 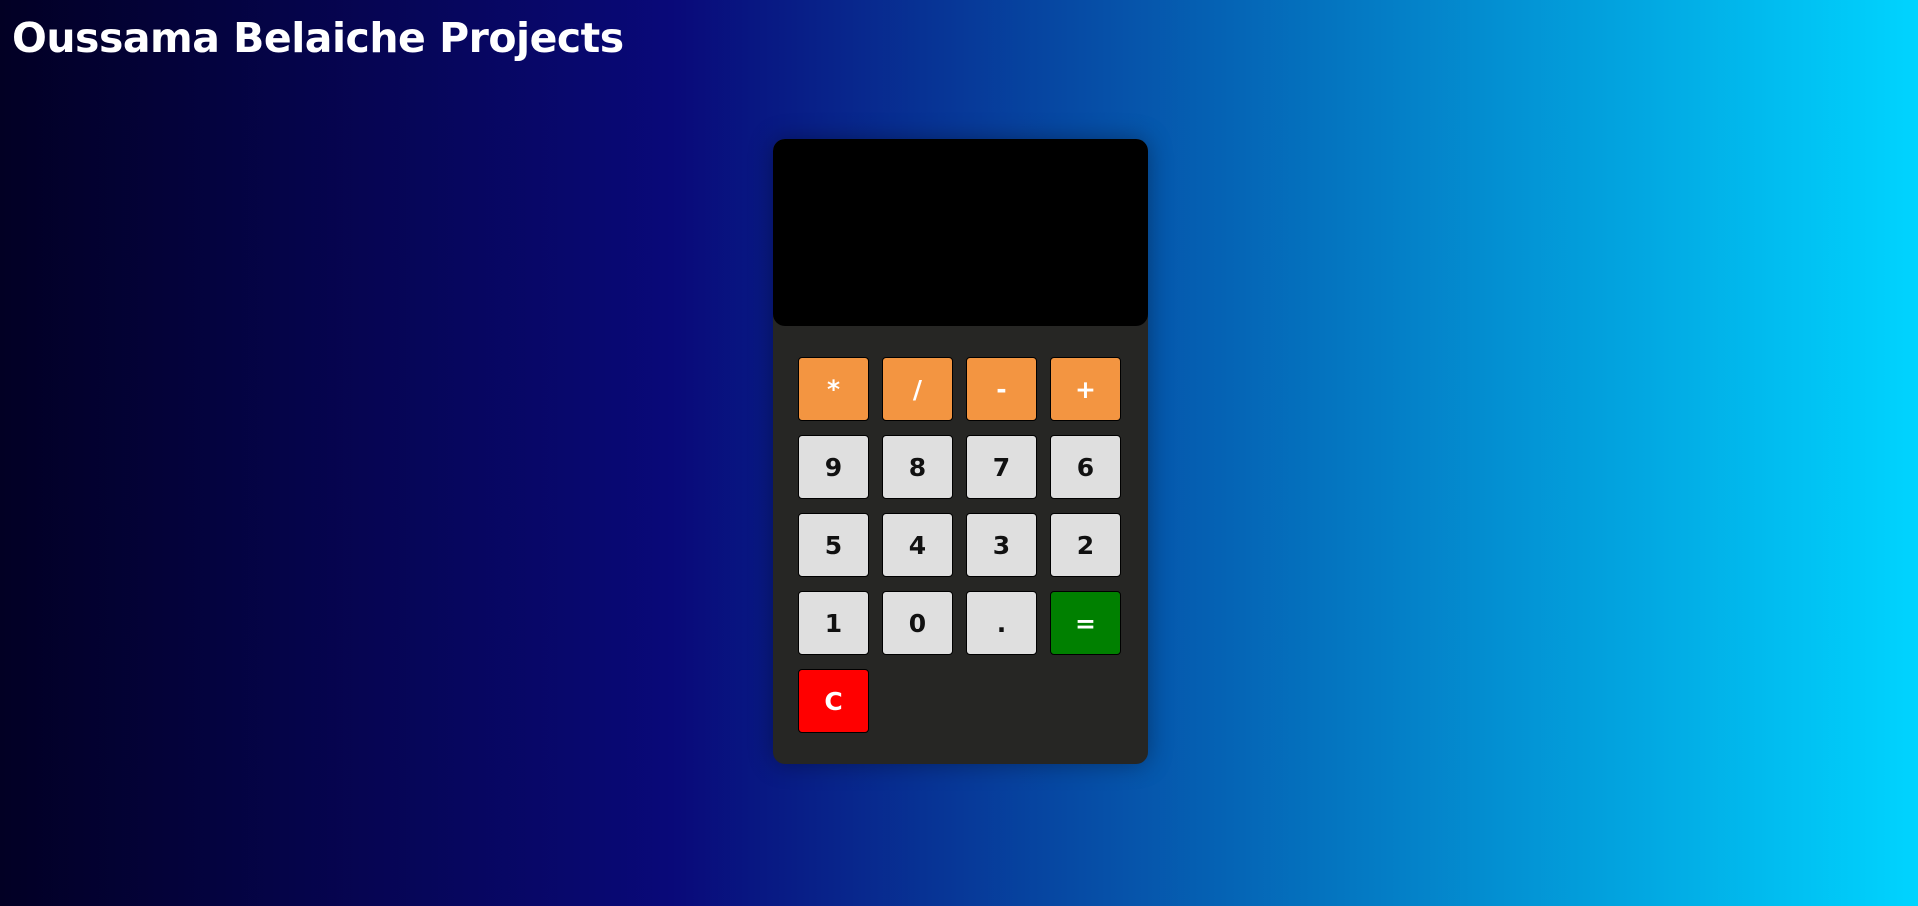 I want to click on multiply-button: *, so click(x=833, y=389).